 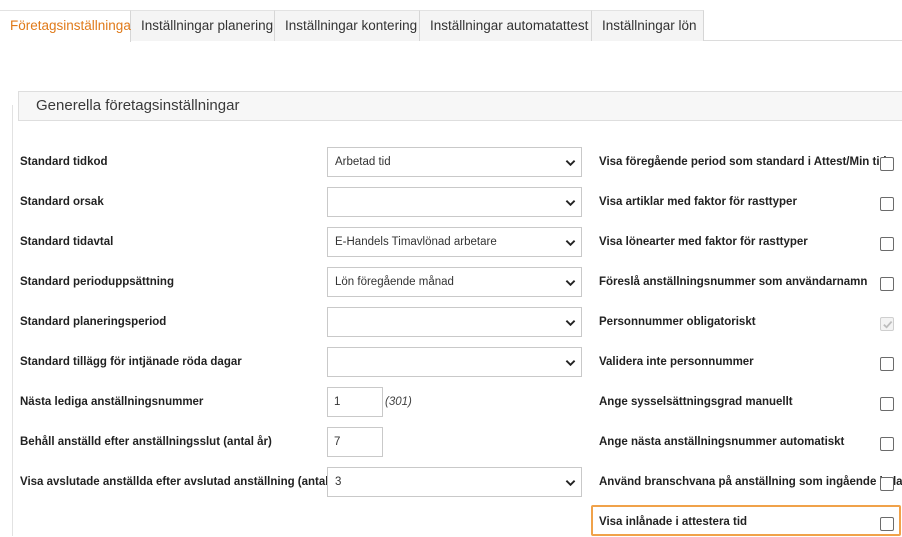 I want to click on label-visa-inlanade: Visa inlånade i attestera tid, so click(x=673, y=522).